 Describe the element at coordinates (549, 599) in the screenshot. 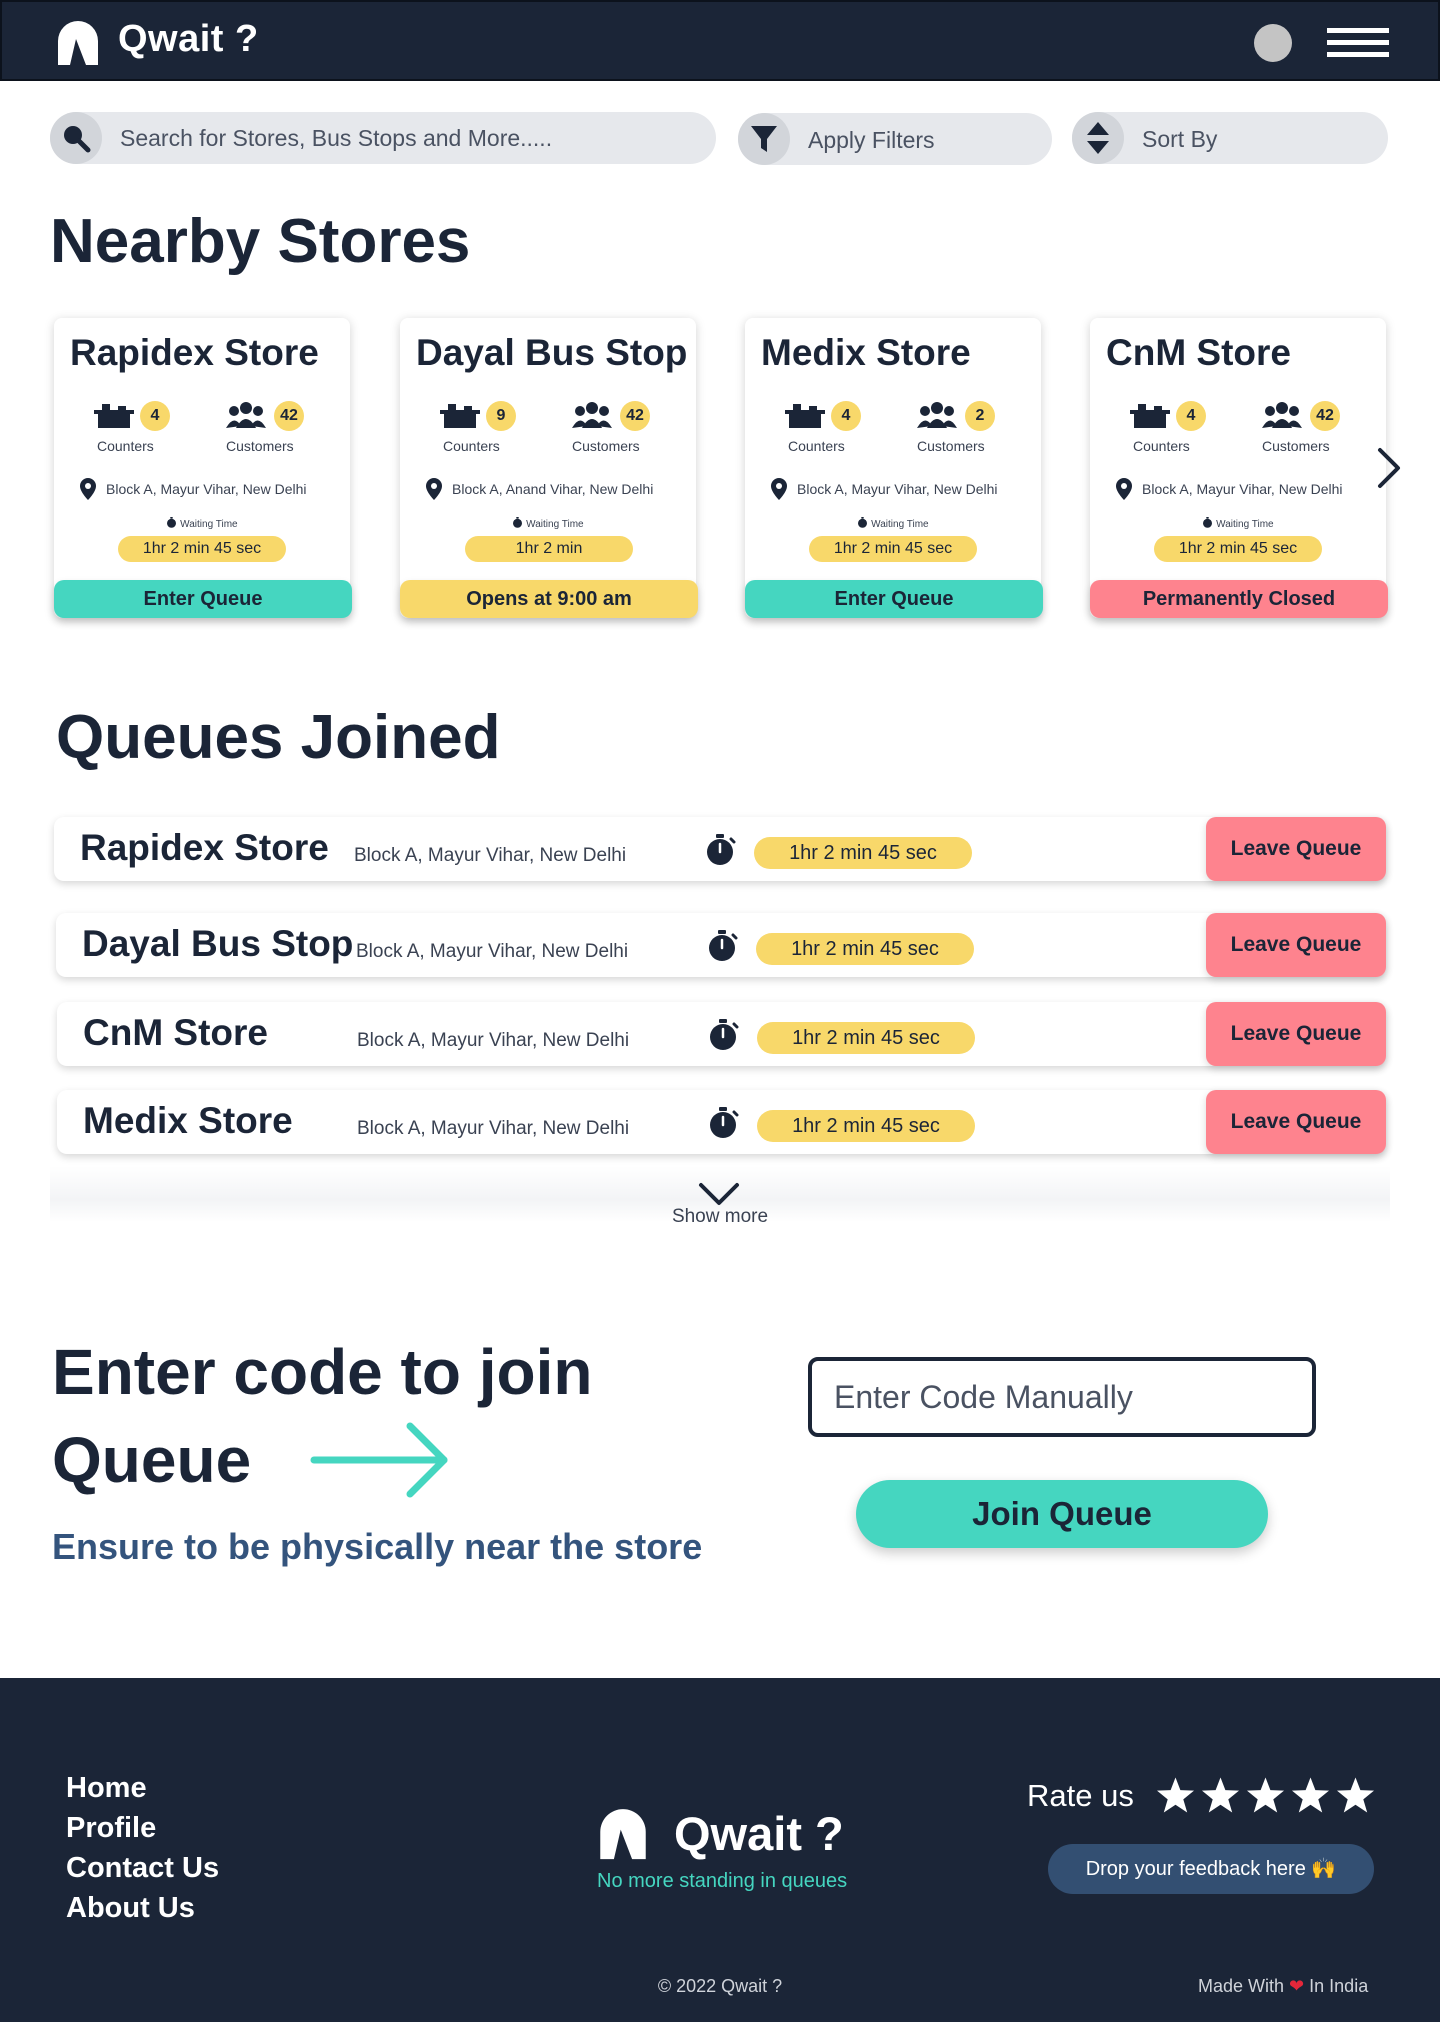

I see `store-action-button: Opens at 9:00 am` at that location.